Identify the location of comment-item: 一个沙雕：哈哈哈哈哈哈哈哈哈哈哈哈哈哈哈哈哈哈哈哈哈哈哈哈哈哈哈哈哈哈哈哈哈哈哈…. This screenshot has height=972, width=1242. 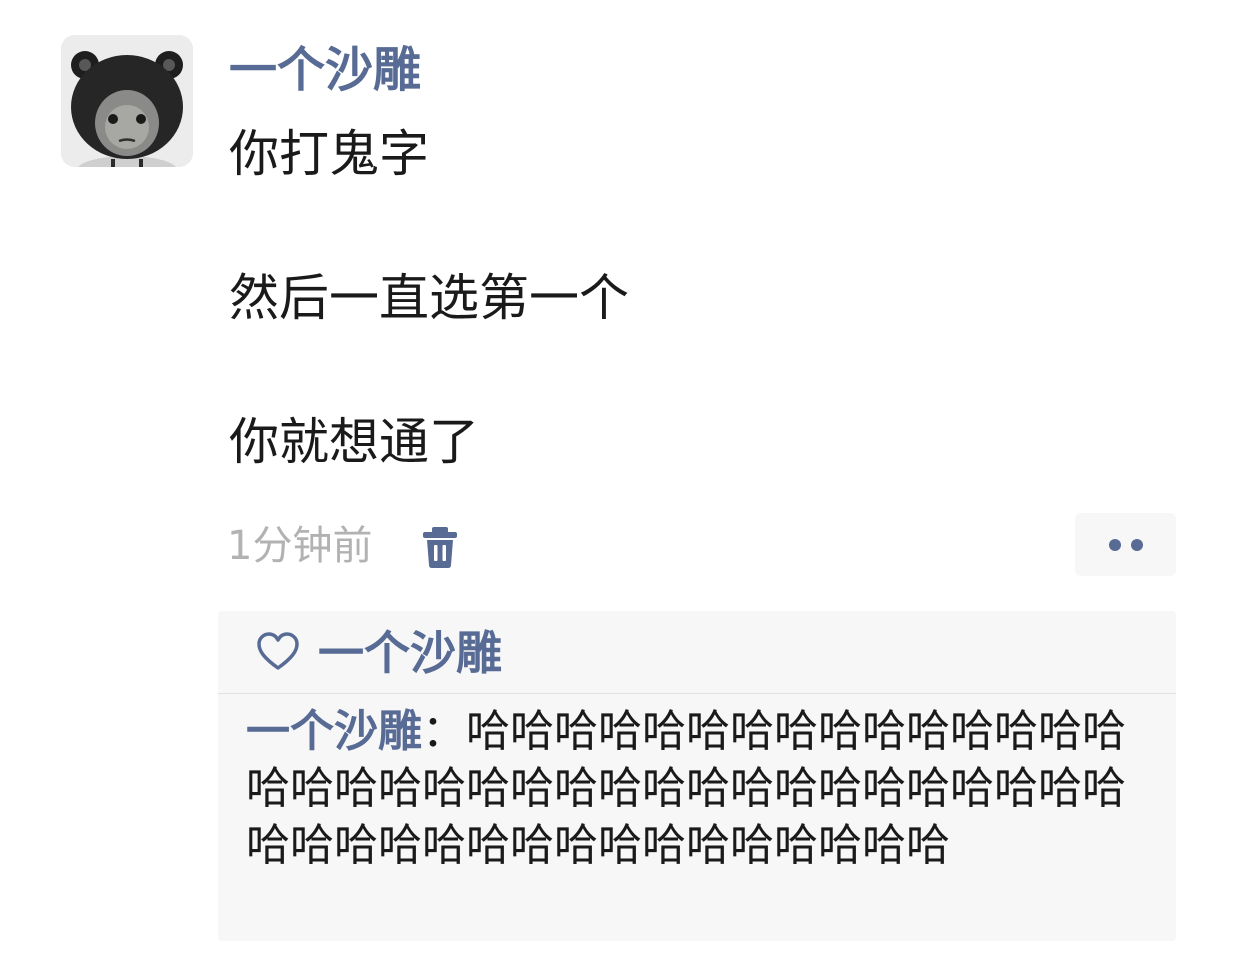
(700, 788).